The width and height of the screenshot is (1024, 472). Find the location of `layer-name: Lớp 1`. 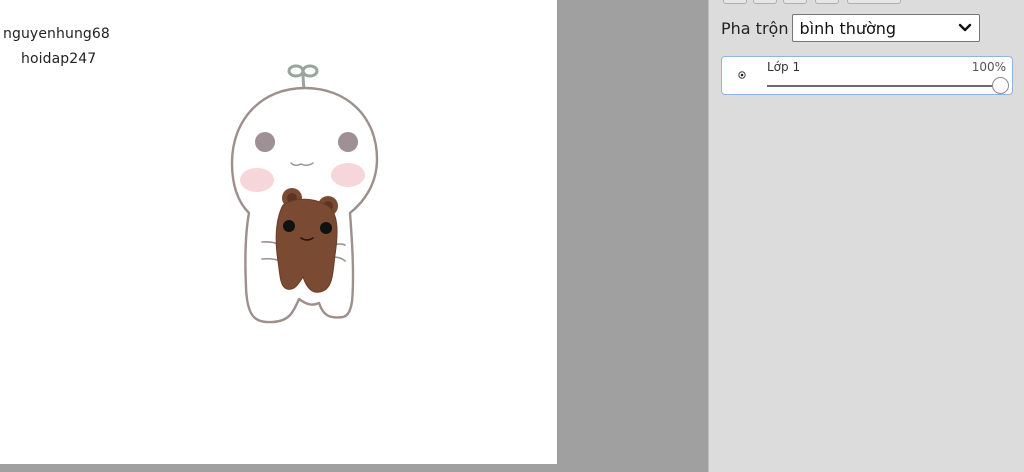

layer-name: Lớp 1 is located at coordinates (783, 67).